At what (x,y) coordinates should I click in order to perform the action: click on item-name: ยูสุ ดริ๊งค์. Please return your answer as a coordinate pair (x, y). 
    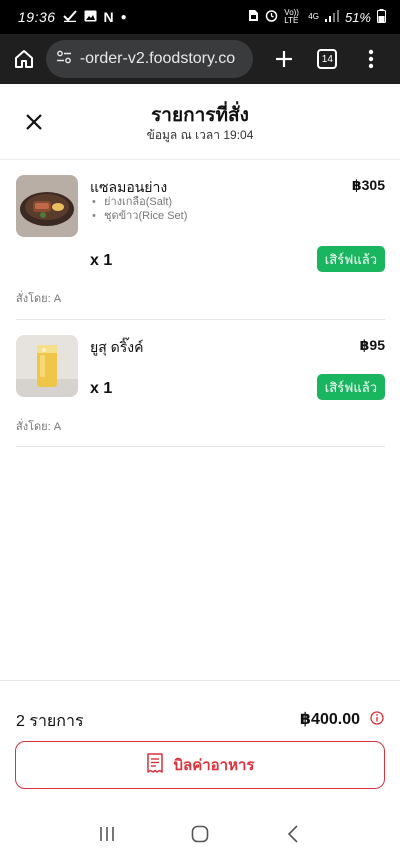
    Looking at the image, I should click on (117, 347).